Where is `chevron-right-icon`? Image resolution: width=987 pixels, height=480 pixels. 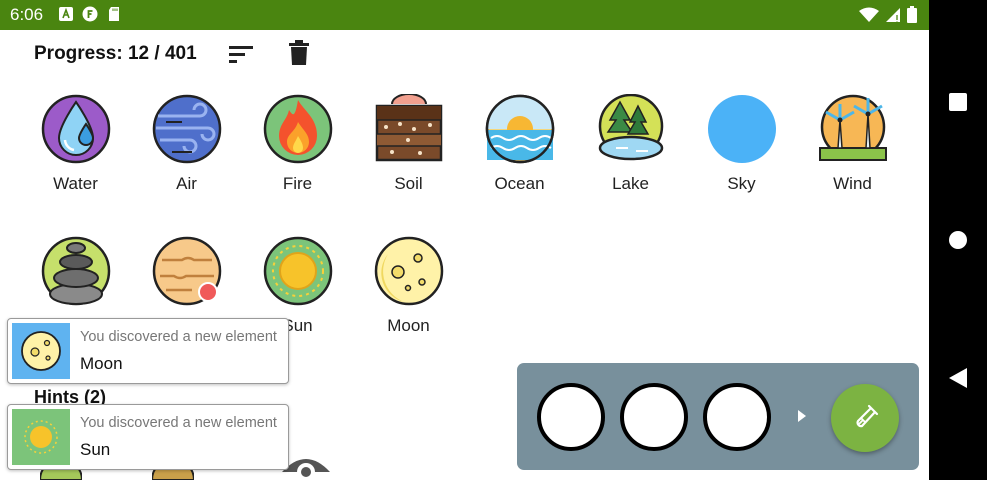
chevron-right-icon is located at coordinates (802, 416).